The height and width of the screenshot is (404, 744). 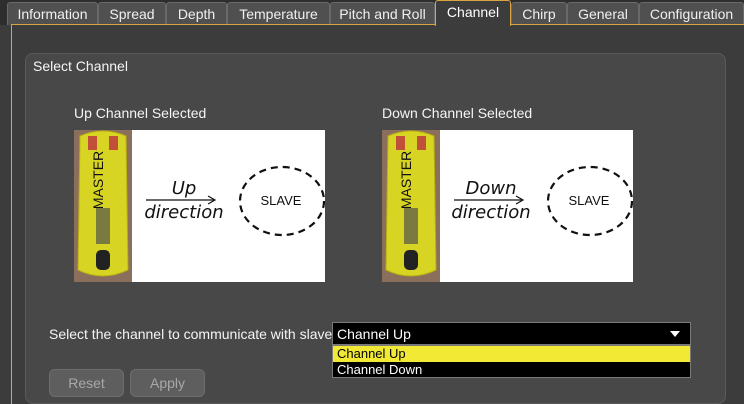 What do you see at coordinates (539, 13) in the screenshot?
I see `tab-chirp: Chirp` at bounding box center [539, 13].